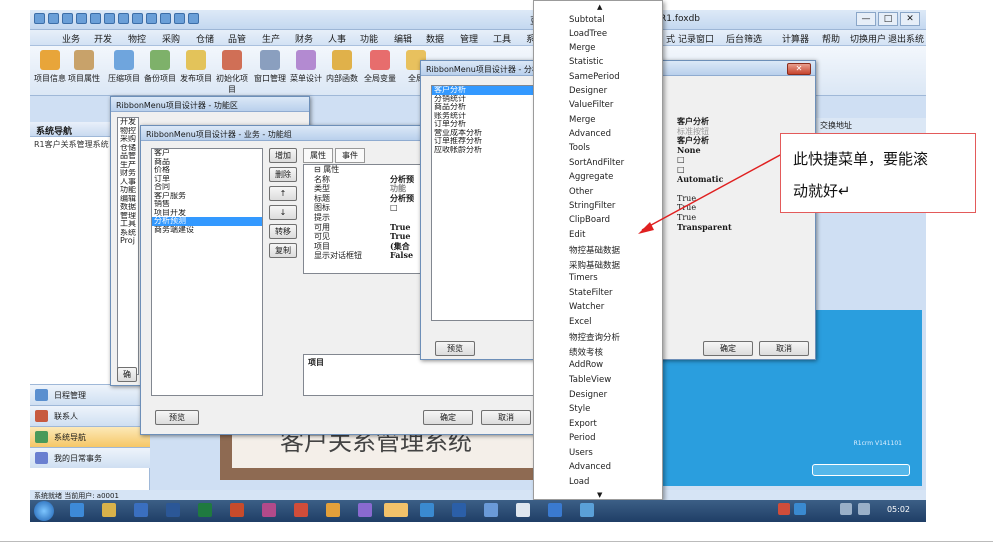  I want to click on tray-help-icon, so click(800, 509).